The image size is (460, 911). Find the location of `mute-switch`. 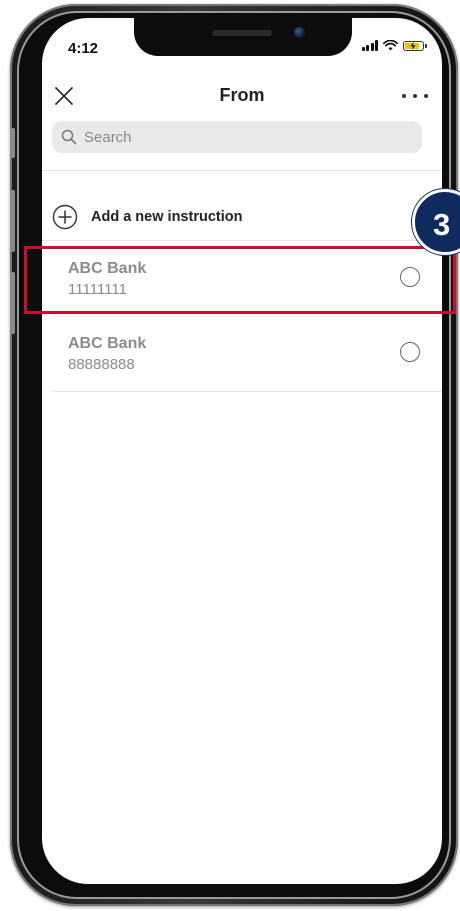

mute-switch is located at coordinates (12, 143).